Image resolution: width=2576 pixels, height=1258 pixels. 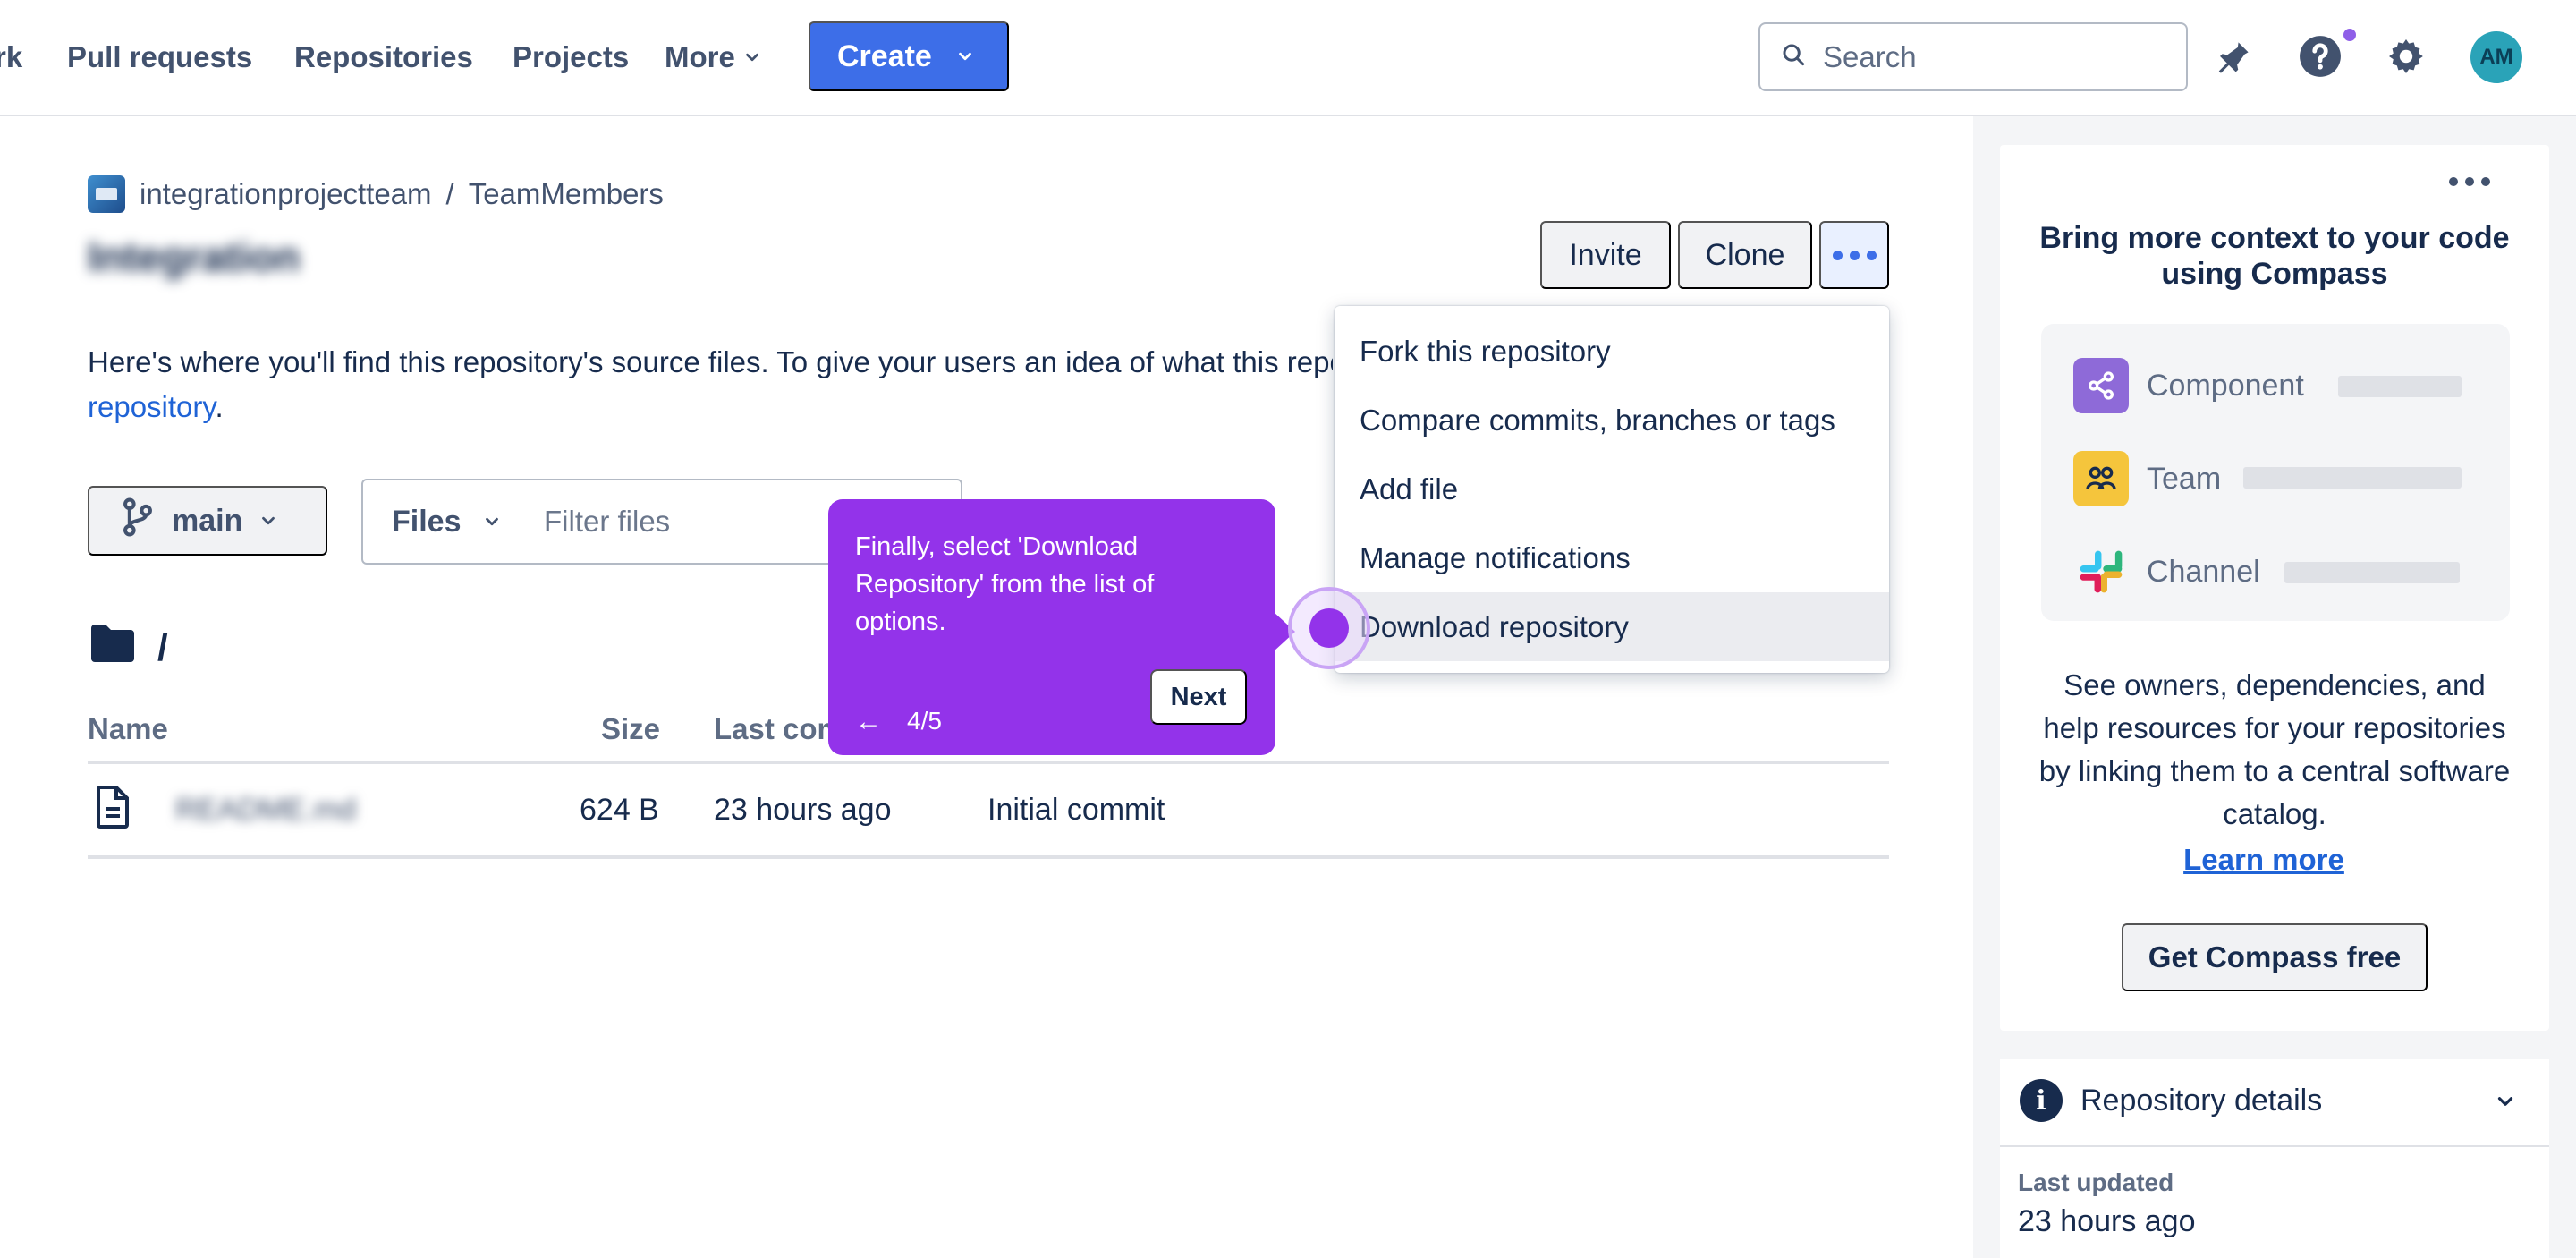 What do you see at coordinates (988, 857) in the screenshot?
I see `table-bottom-divider` at bounding box center [988, 857].